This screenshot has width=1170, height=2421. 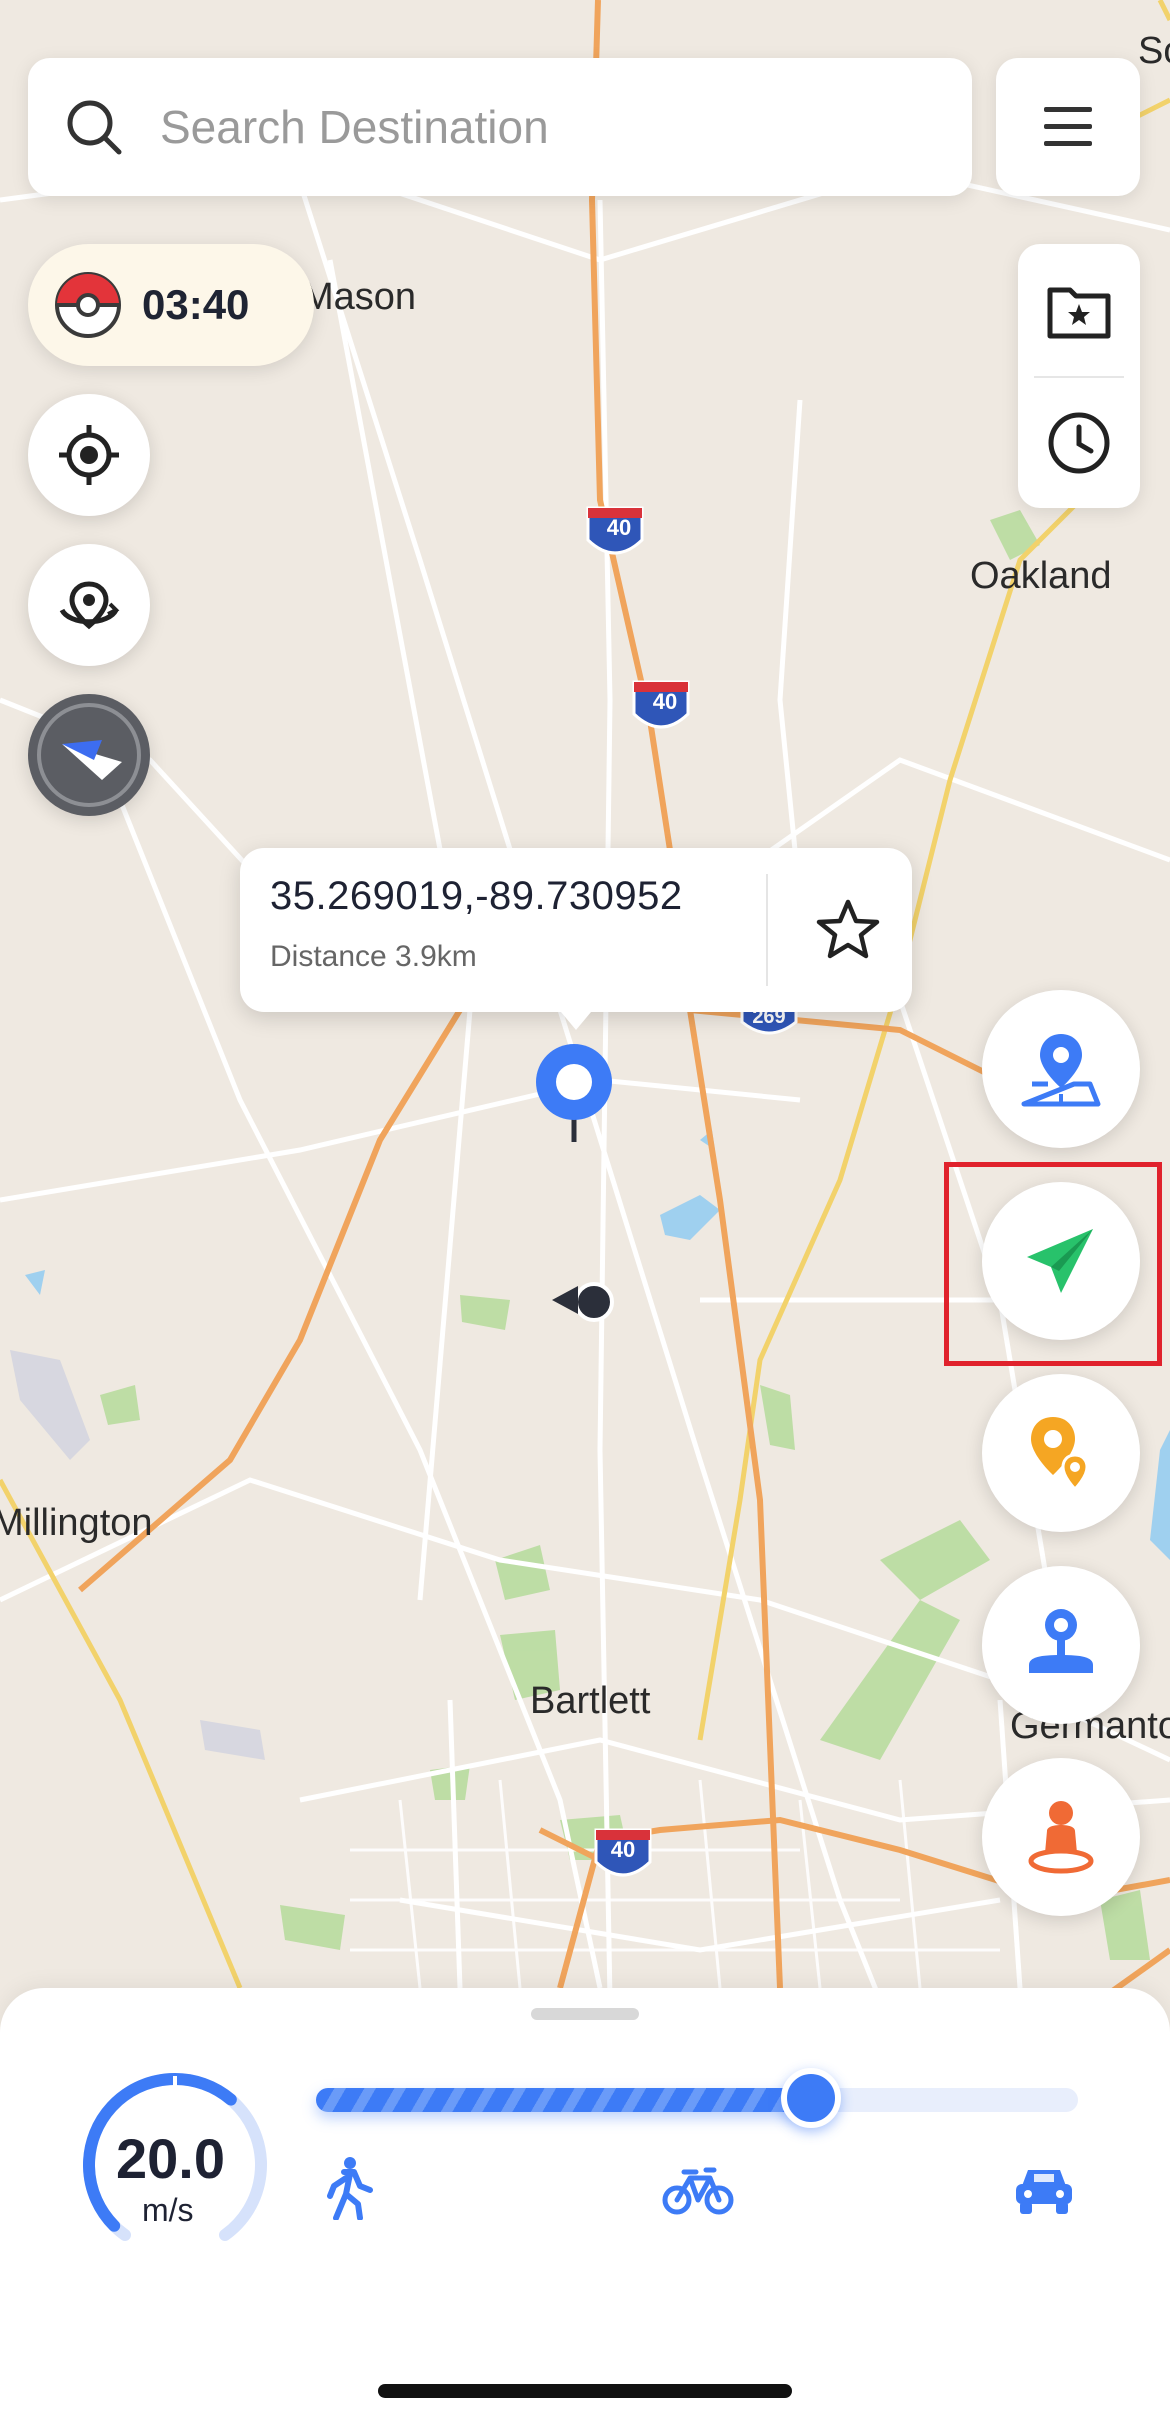 I want to click on multi-stop-icon, so click(x=1061, y=1453).